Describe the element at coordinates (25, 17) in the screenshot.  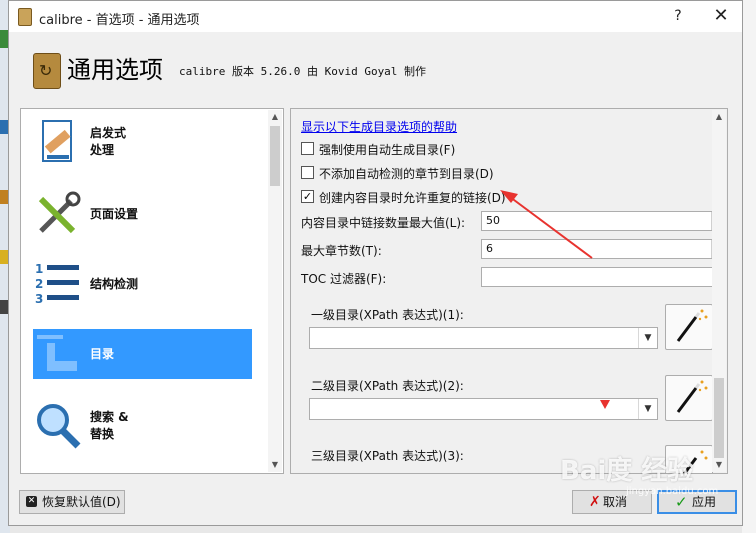
I see `calibre-app-icon` at that location.